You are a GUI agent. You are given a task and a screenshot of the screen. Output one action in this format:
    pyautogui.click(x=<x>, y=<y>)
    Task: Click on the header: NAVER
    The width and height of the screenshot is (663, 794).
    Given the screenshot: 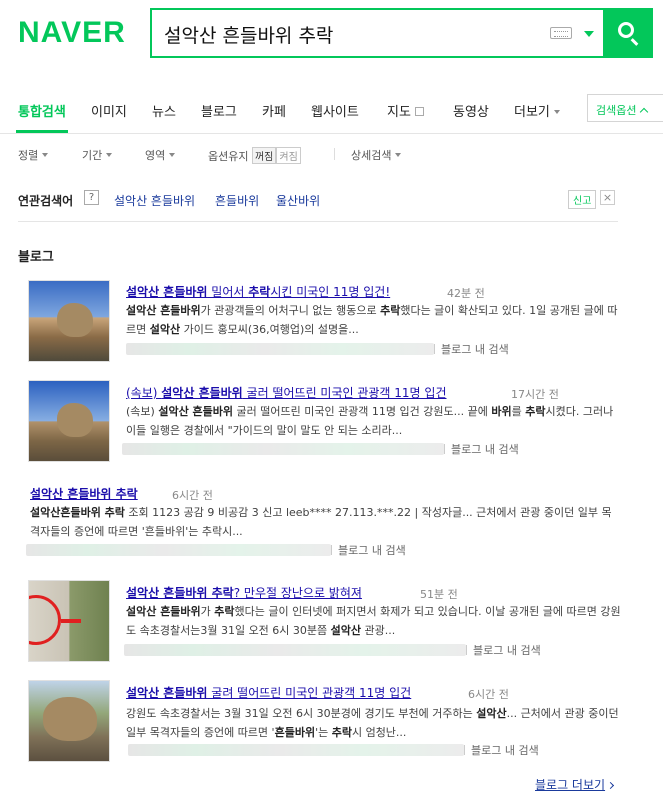 What is the action you would take?
    pyautogui.click(x=331, y=42)
    